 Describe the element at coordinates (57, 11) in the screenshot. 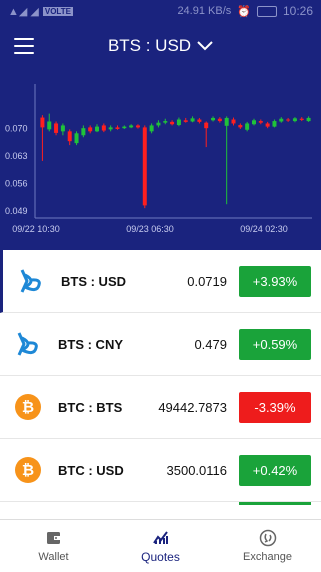

I see `network-badge: VOLTE` at that location.